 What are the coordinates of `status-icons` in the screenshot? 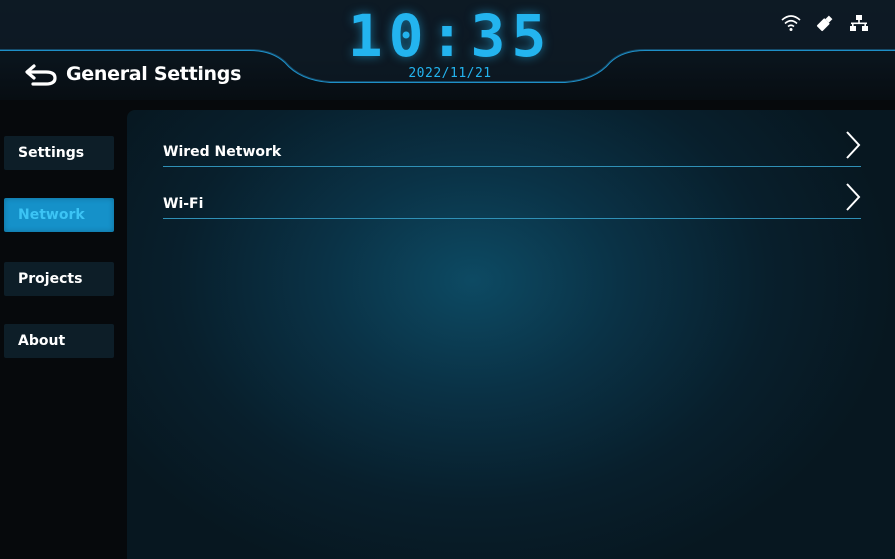 It's located at (825, 23).